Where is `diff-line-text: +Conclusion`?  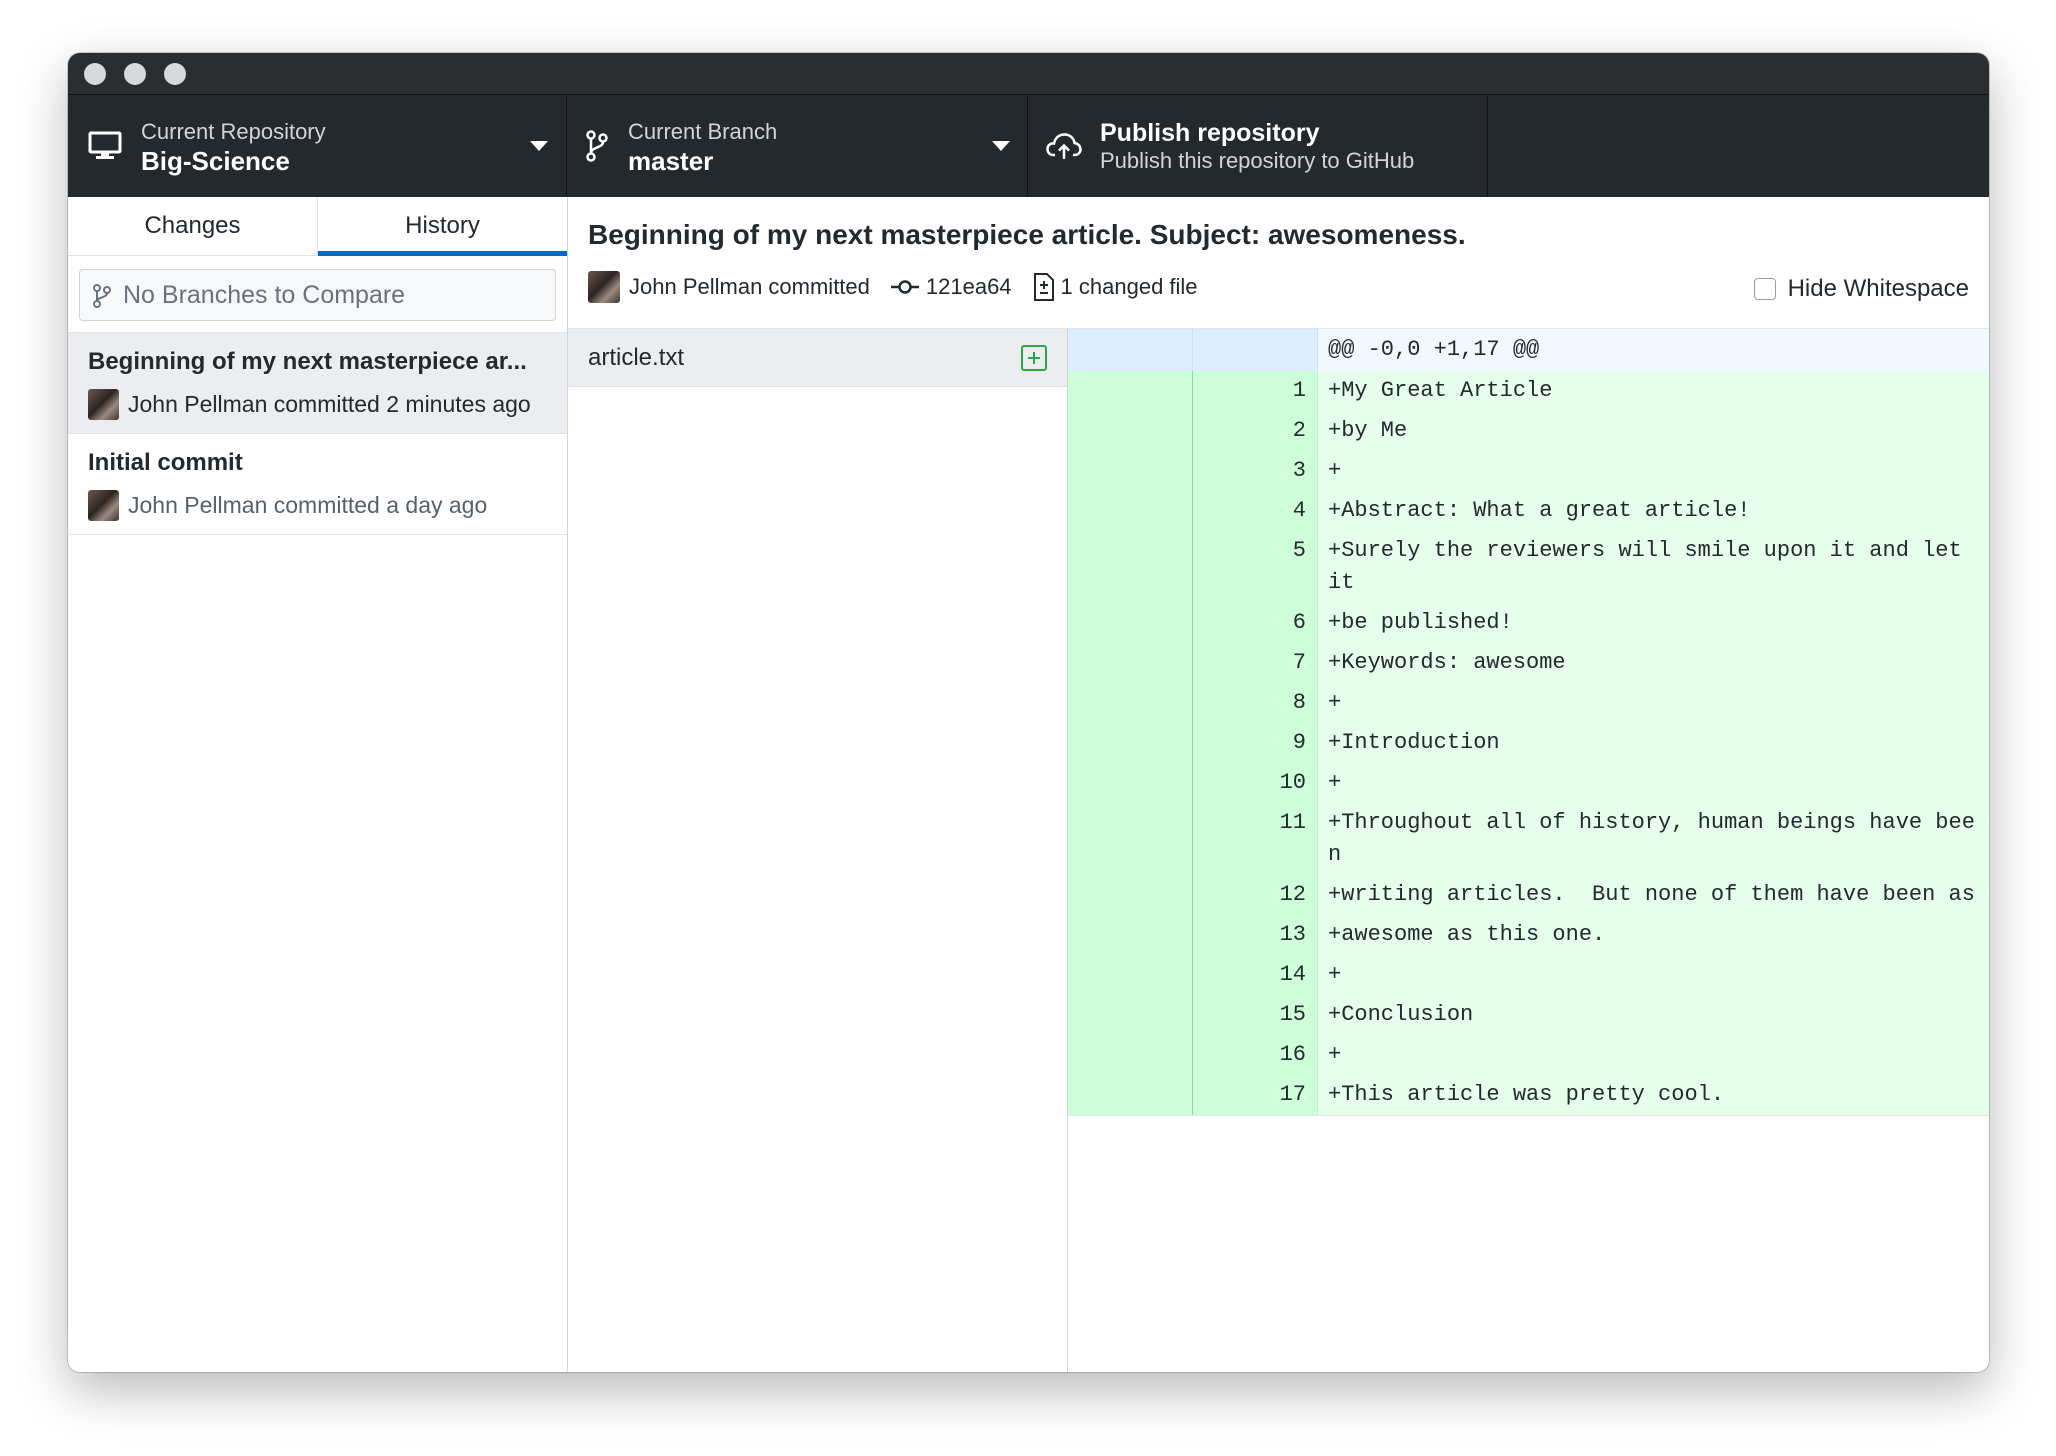 diff-line-text: +Conclusion is located at coordinates (1401, 1014).